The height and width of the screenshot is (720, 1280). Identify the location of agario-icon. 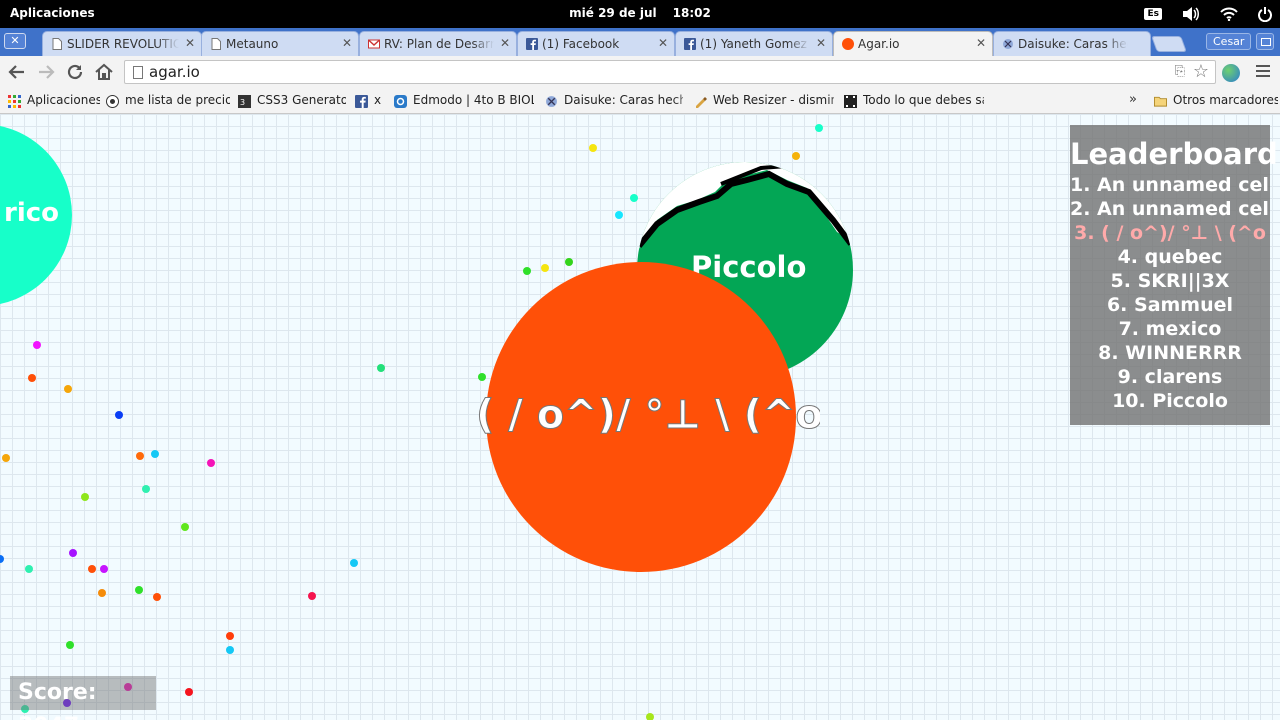
(848, 44).